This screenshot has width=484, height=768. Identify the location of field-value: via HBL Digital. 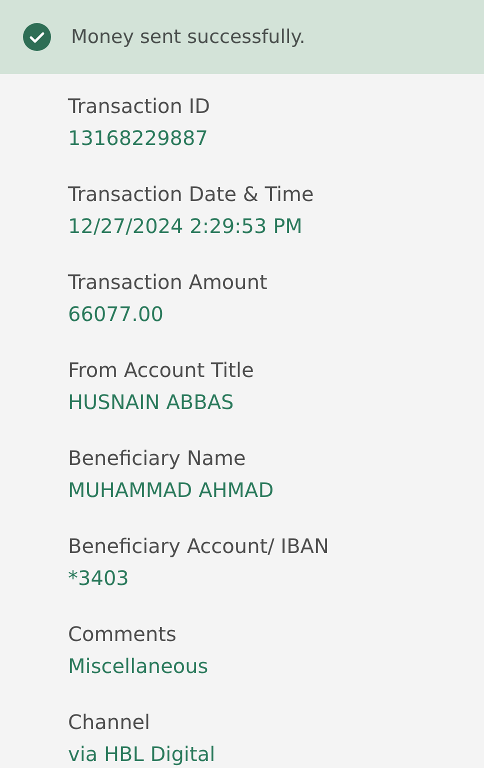
(142, 754).